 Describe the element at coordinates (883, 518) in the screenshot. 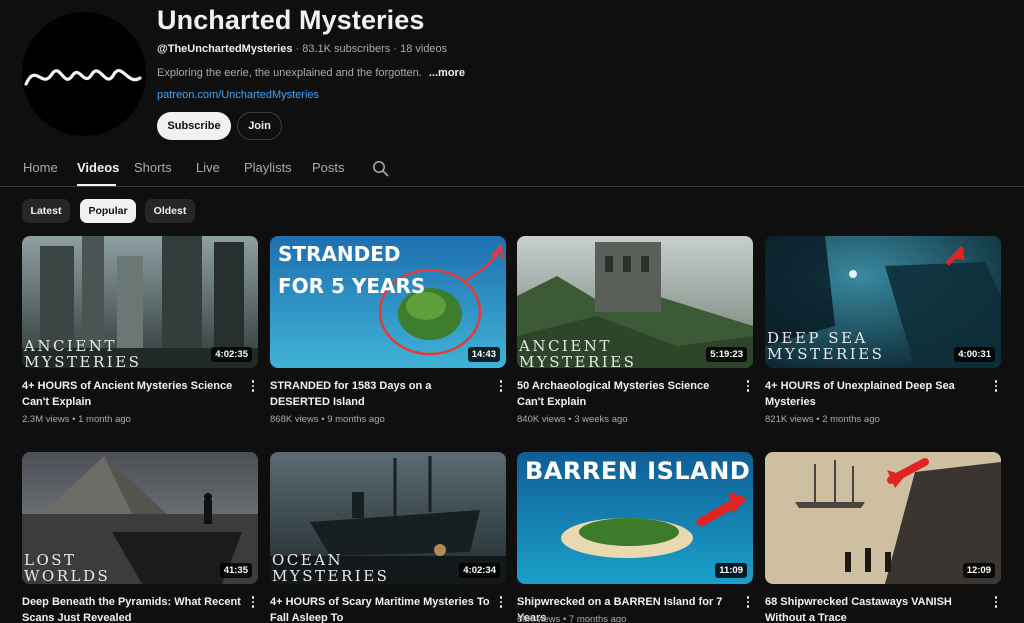

I see `video-thumbnail: 12:09` at that location.